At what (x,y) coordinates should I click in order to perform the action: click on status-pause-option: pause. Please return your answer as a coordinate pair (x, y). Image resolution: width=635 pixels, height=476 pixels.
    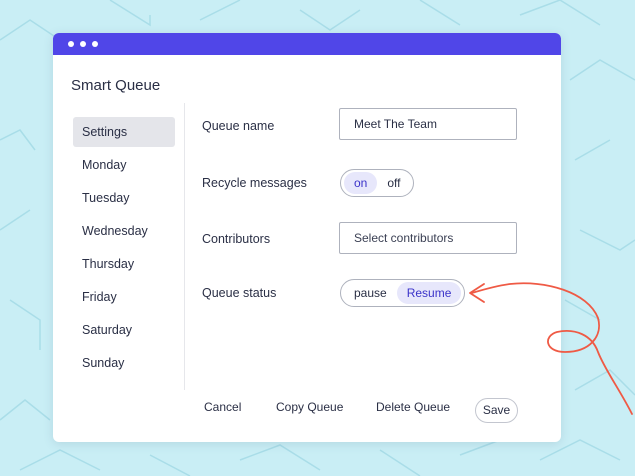
    Looking at the image, I should click on (370, 293).